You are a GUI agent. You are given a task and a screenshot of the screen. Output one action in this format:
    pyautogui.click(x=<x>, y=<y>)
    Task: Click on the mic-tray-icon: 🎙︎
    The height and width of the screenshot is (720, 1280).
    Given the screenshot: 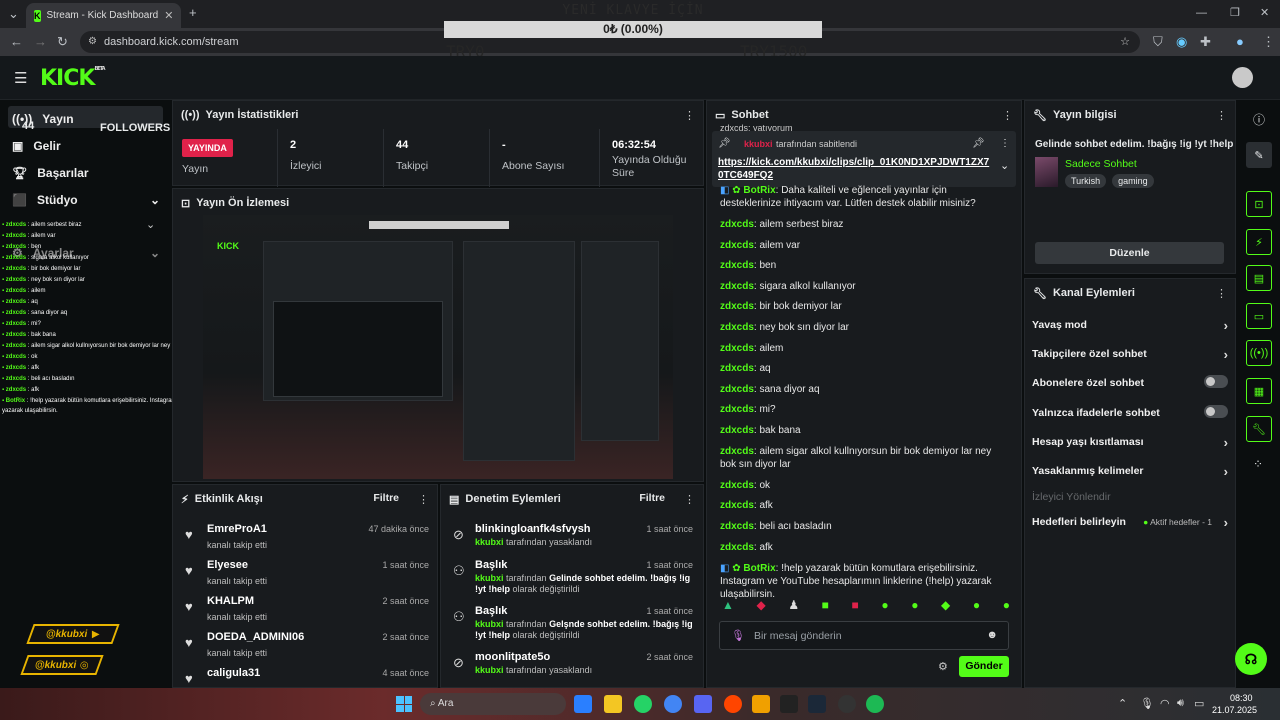 What is the action you would take?
    pyautogui.click(x=1147, y=703)
    